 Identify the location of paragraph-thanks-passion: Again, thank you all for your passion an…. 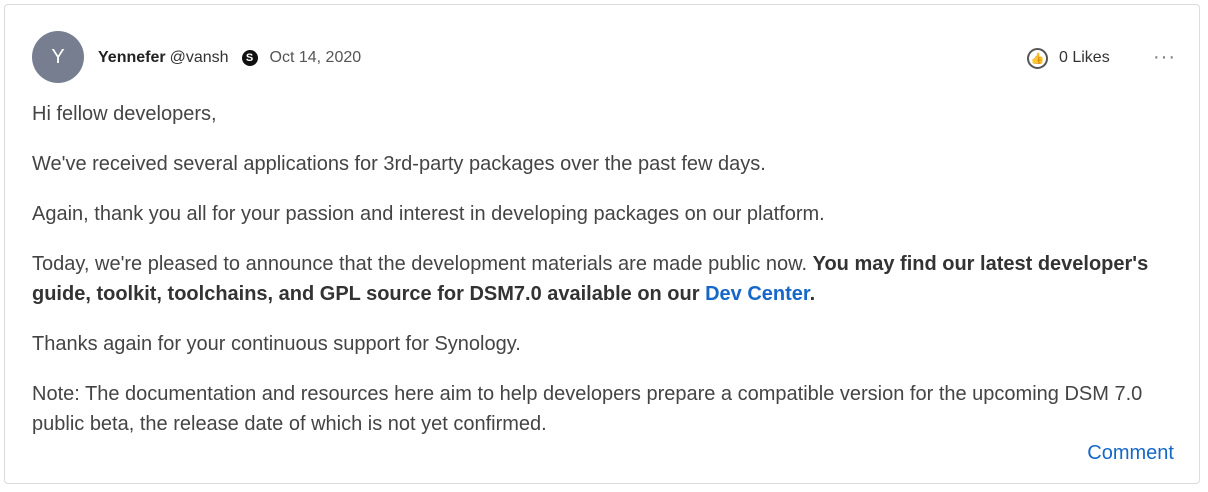
(428, 214).